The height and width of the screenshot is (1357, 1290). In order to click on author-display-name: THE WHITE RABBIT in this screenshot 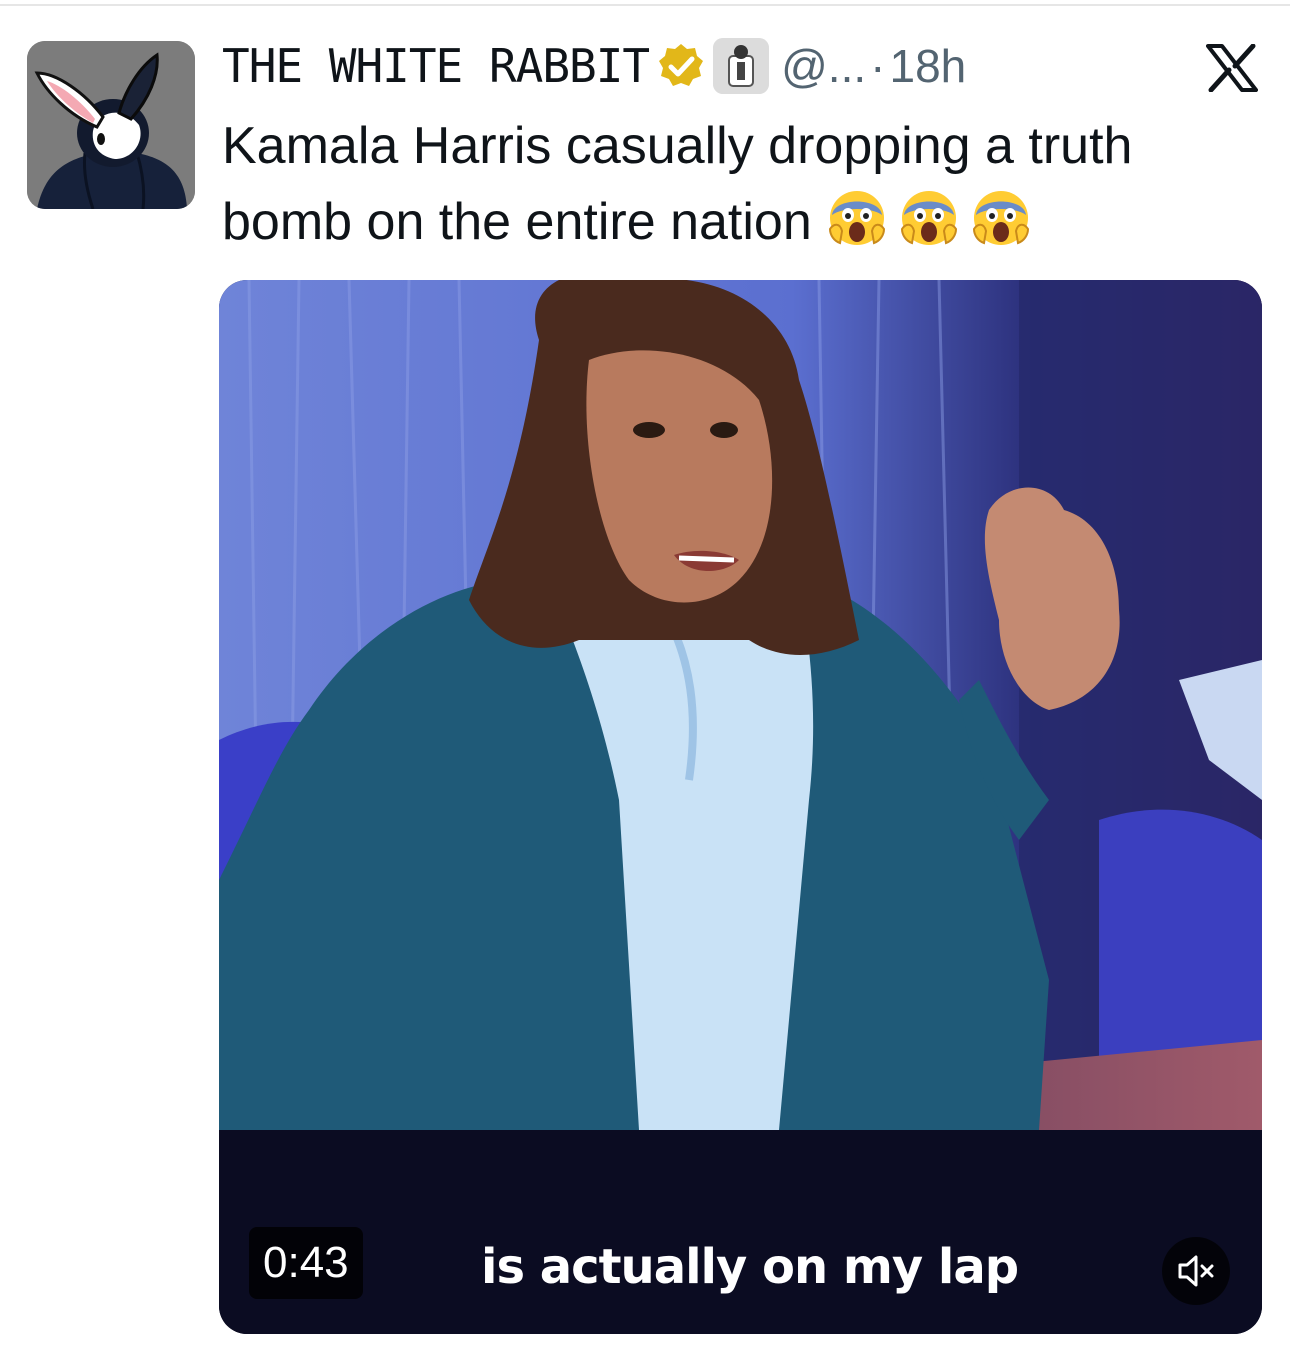, I will do `click(436, 66)`.